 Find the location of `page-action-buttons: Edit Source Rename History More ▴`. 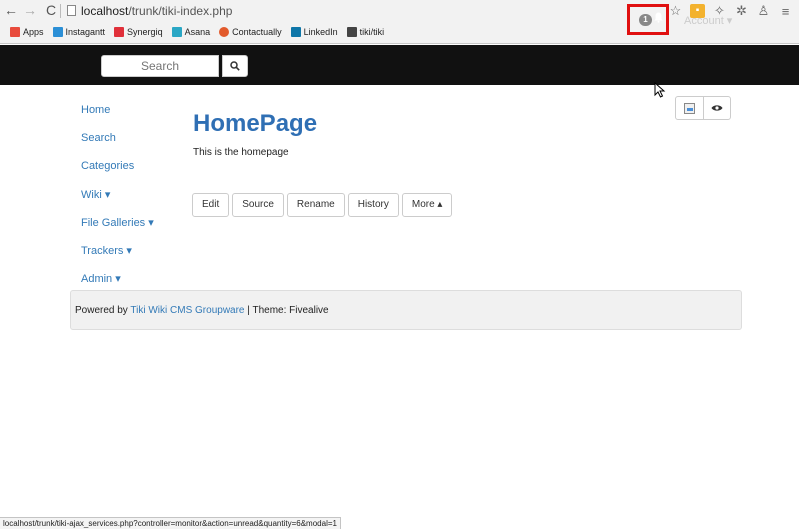

page-action-buttons: Edit Source Rename History More ▴ is located at coordinates (322, 205).